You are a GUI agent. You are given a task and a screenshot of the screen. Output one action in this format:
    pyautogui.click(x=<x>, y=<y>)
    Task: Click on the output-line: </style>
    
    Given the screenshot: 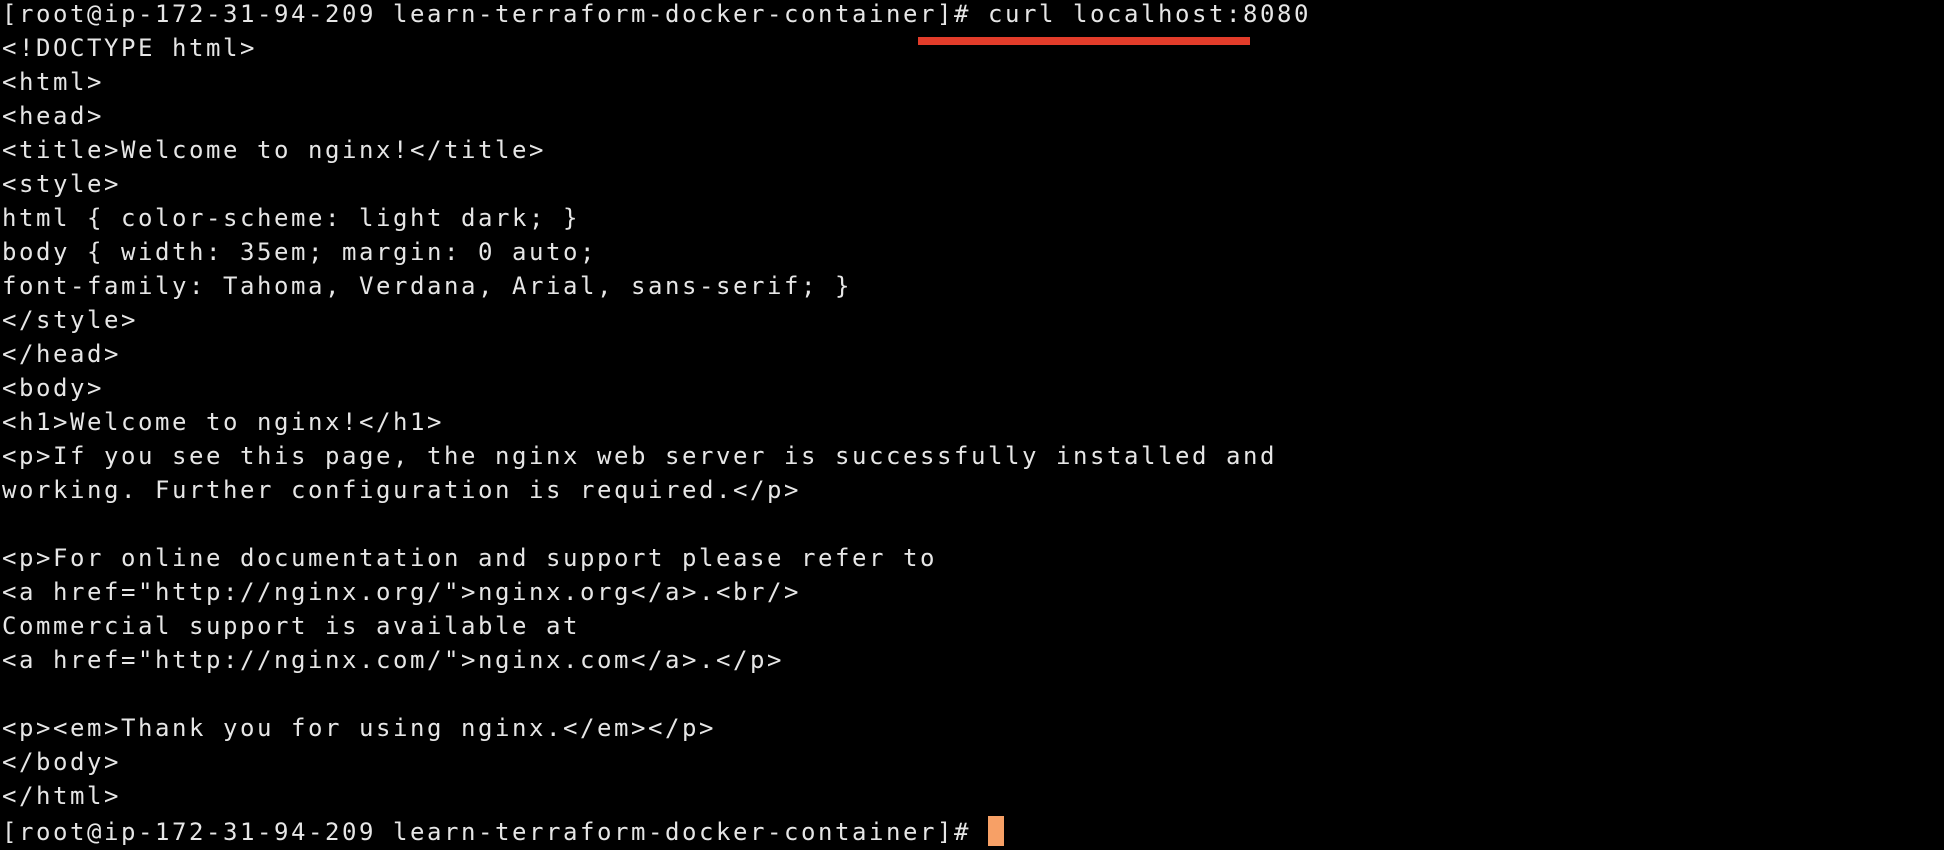 What is the action you would take?
    pyautogui.click(x=70, y=320)
    